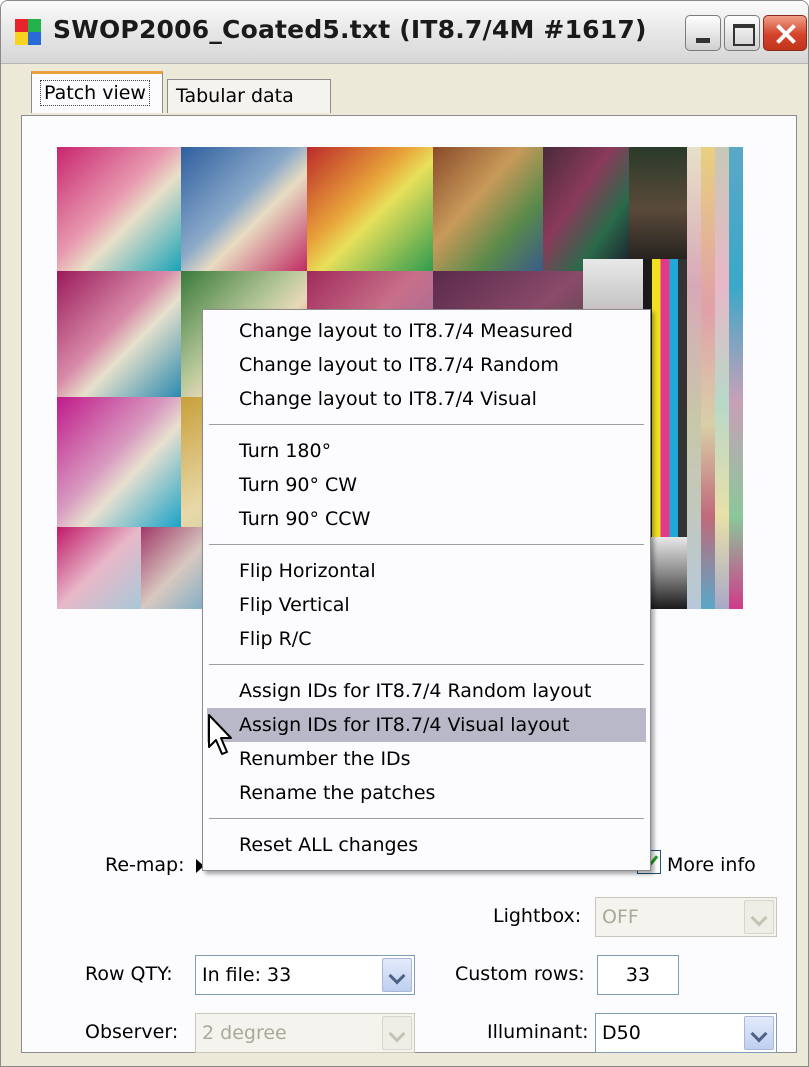 The image size is (809, 1067). I want to click on lightbox-value: OFF, so click(620, 917).